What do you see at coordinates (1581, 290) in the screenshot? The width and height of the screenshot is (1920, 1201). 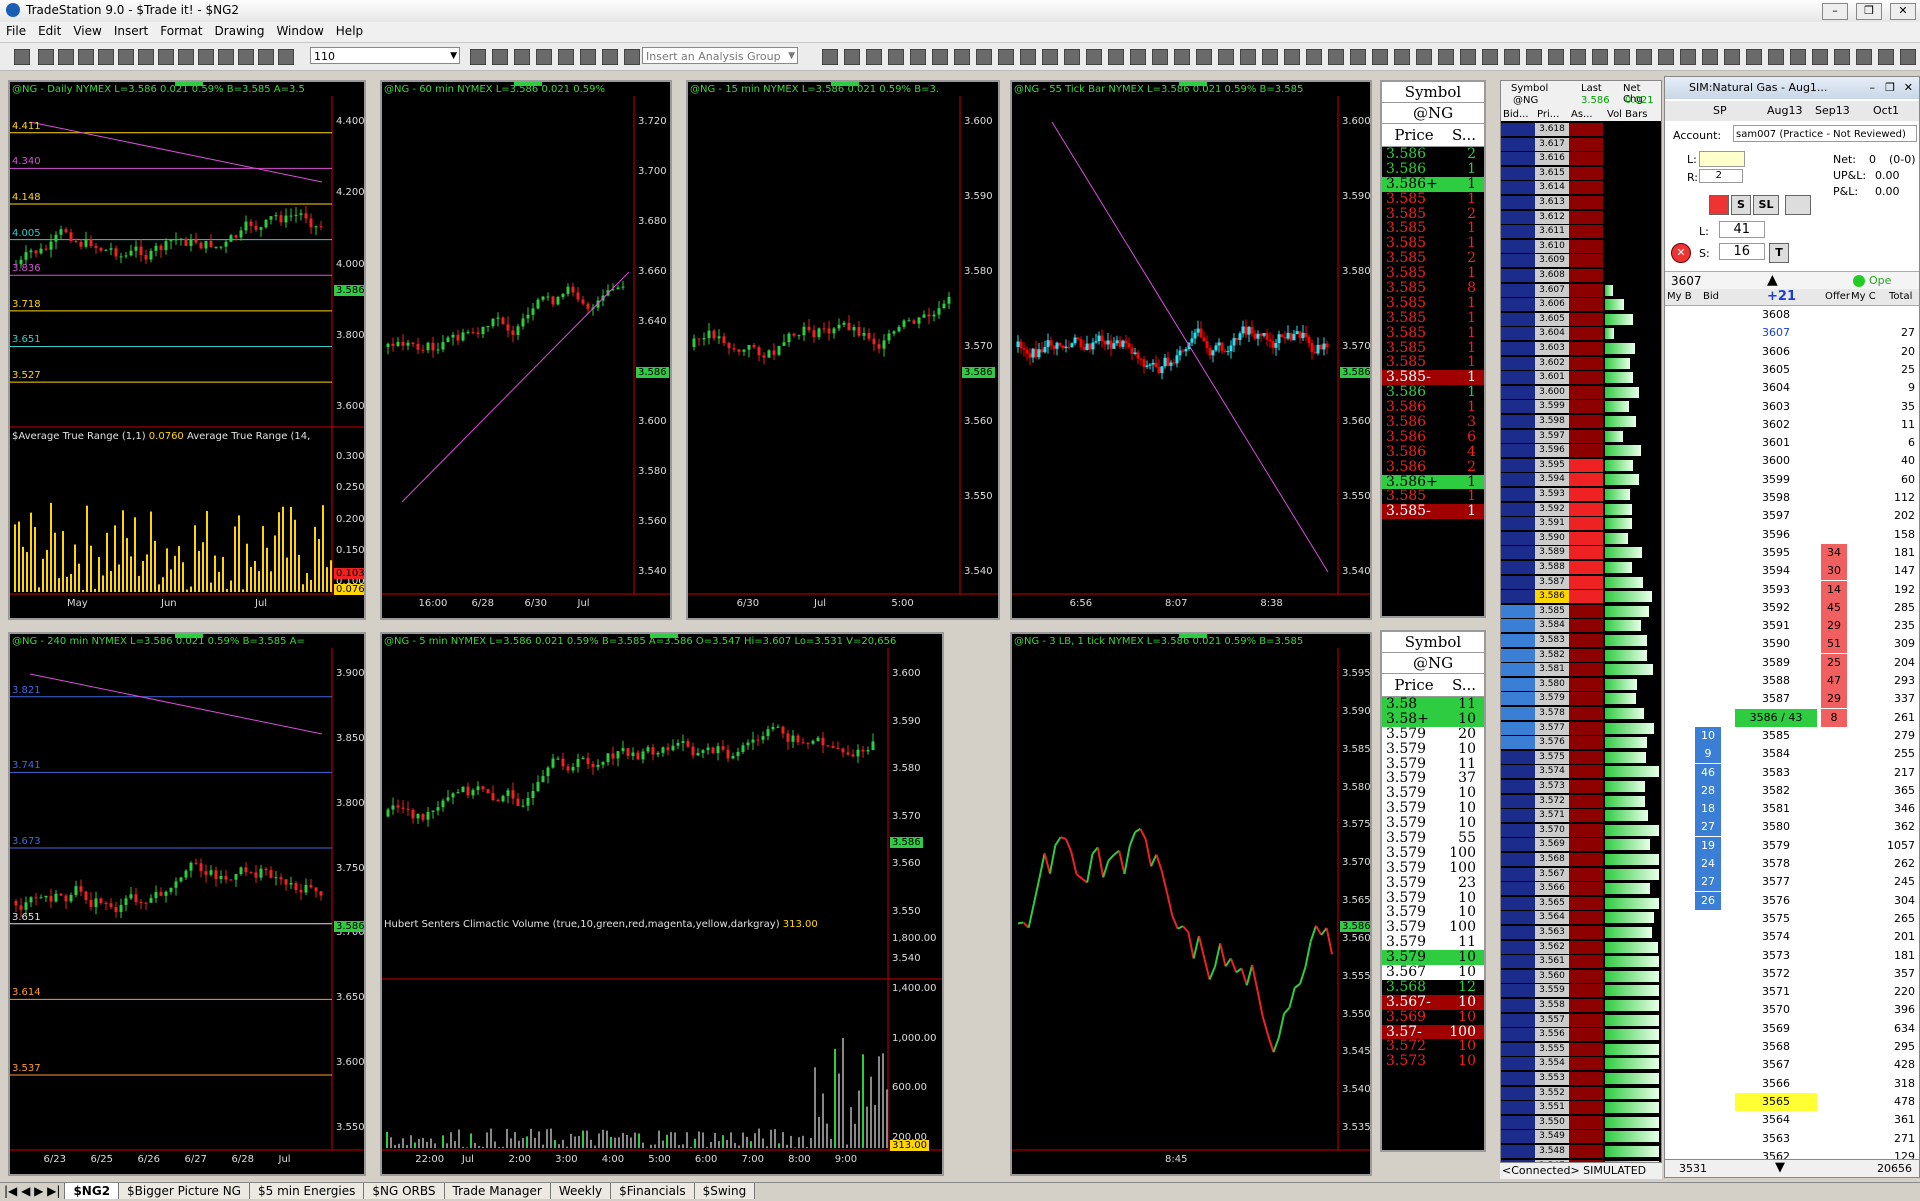 I see `ladder-row: 3.607` at bounding box center [1581, 290].